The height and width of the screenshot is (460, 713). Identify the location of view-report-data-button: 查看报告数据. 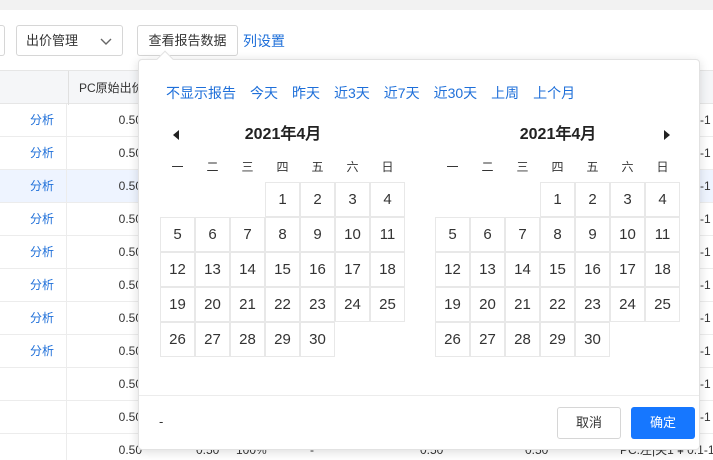
(187, 40).